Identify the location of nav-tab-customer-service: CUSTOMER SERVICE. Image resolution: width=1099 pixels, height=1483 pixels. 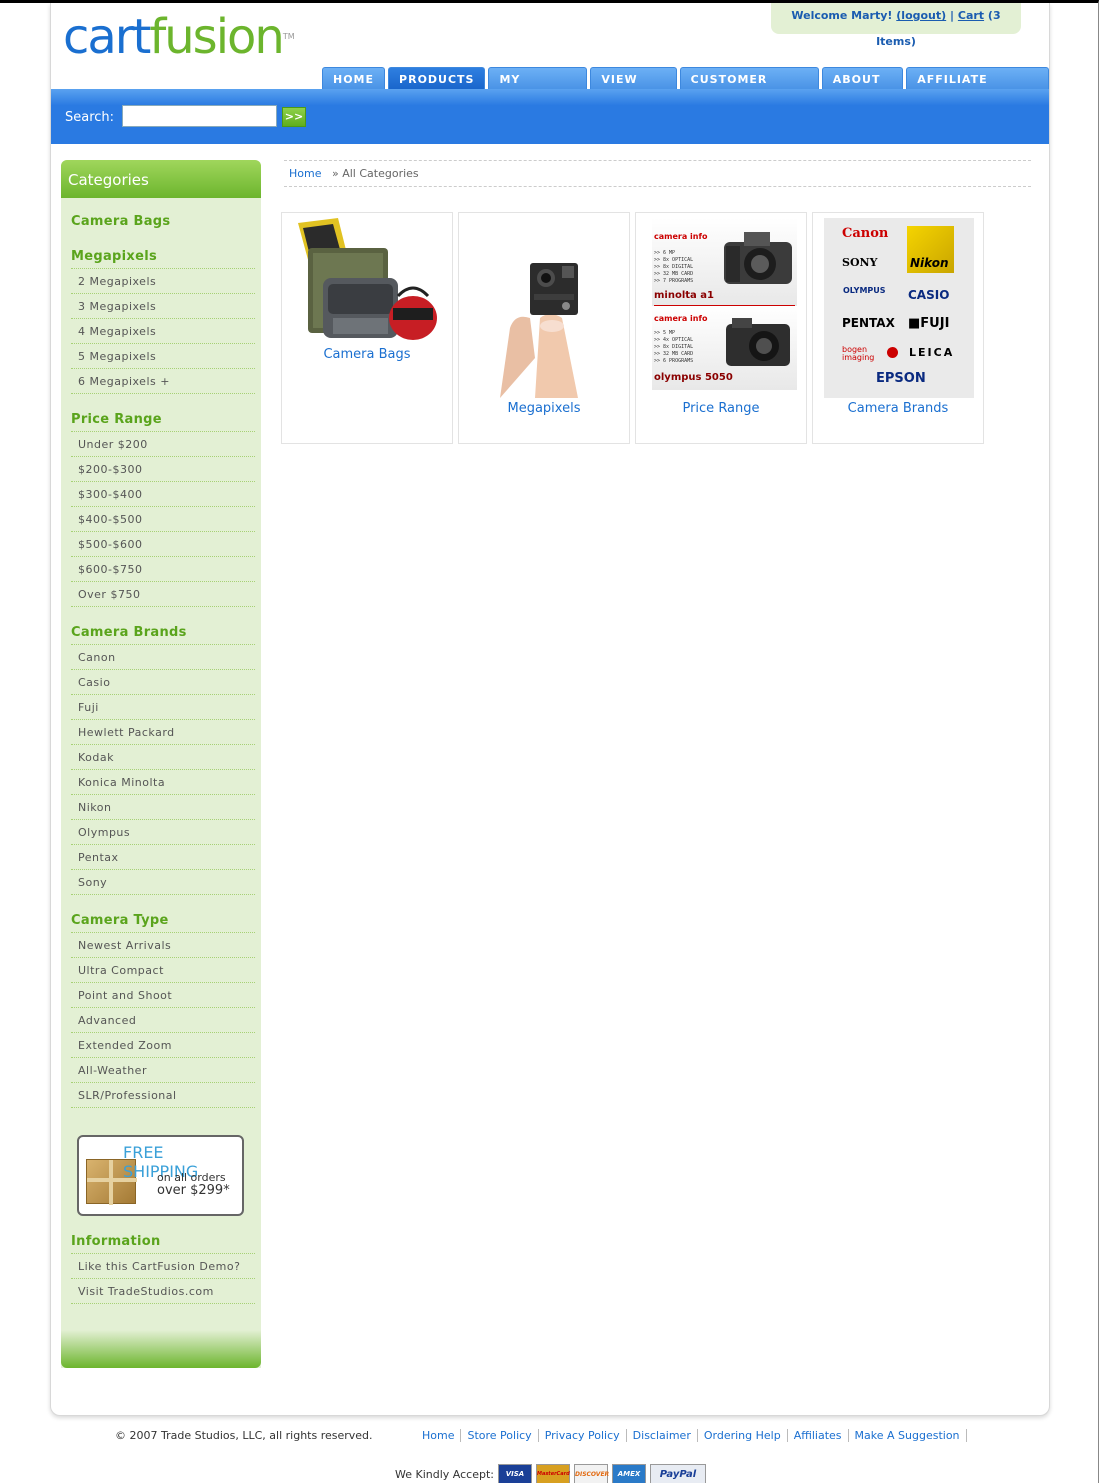
(749, 88).